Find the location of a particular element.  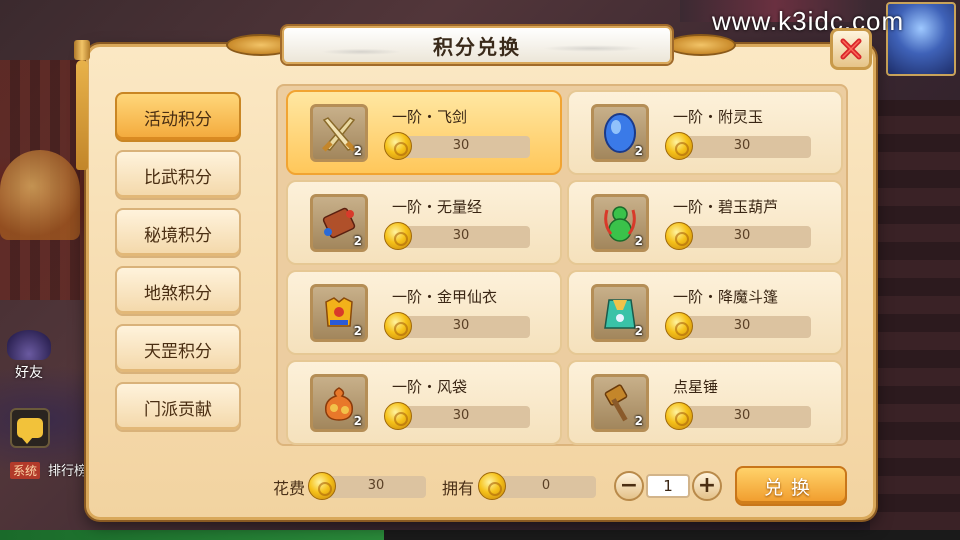

exchange-item: 2 点星锤 30 is located at coordinates (705, 402).